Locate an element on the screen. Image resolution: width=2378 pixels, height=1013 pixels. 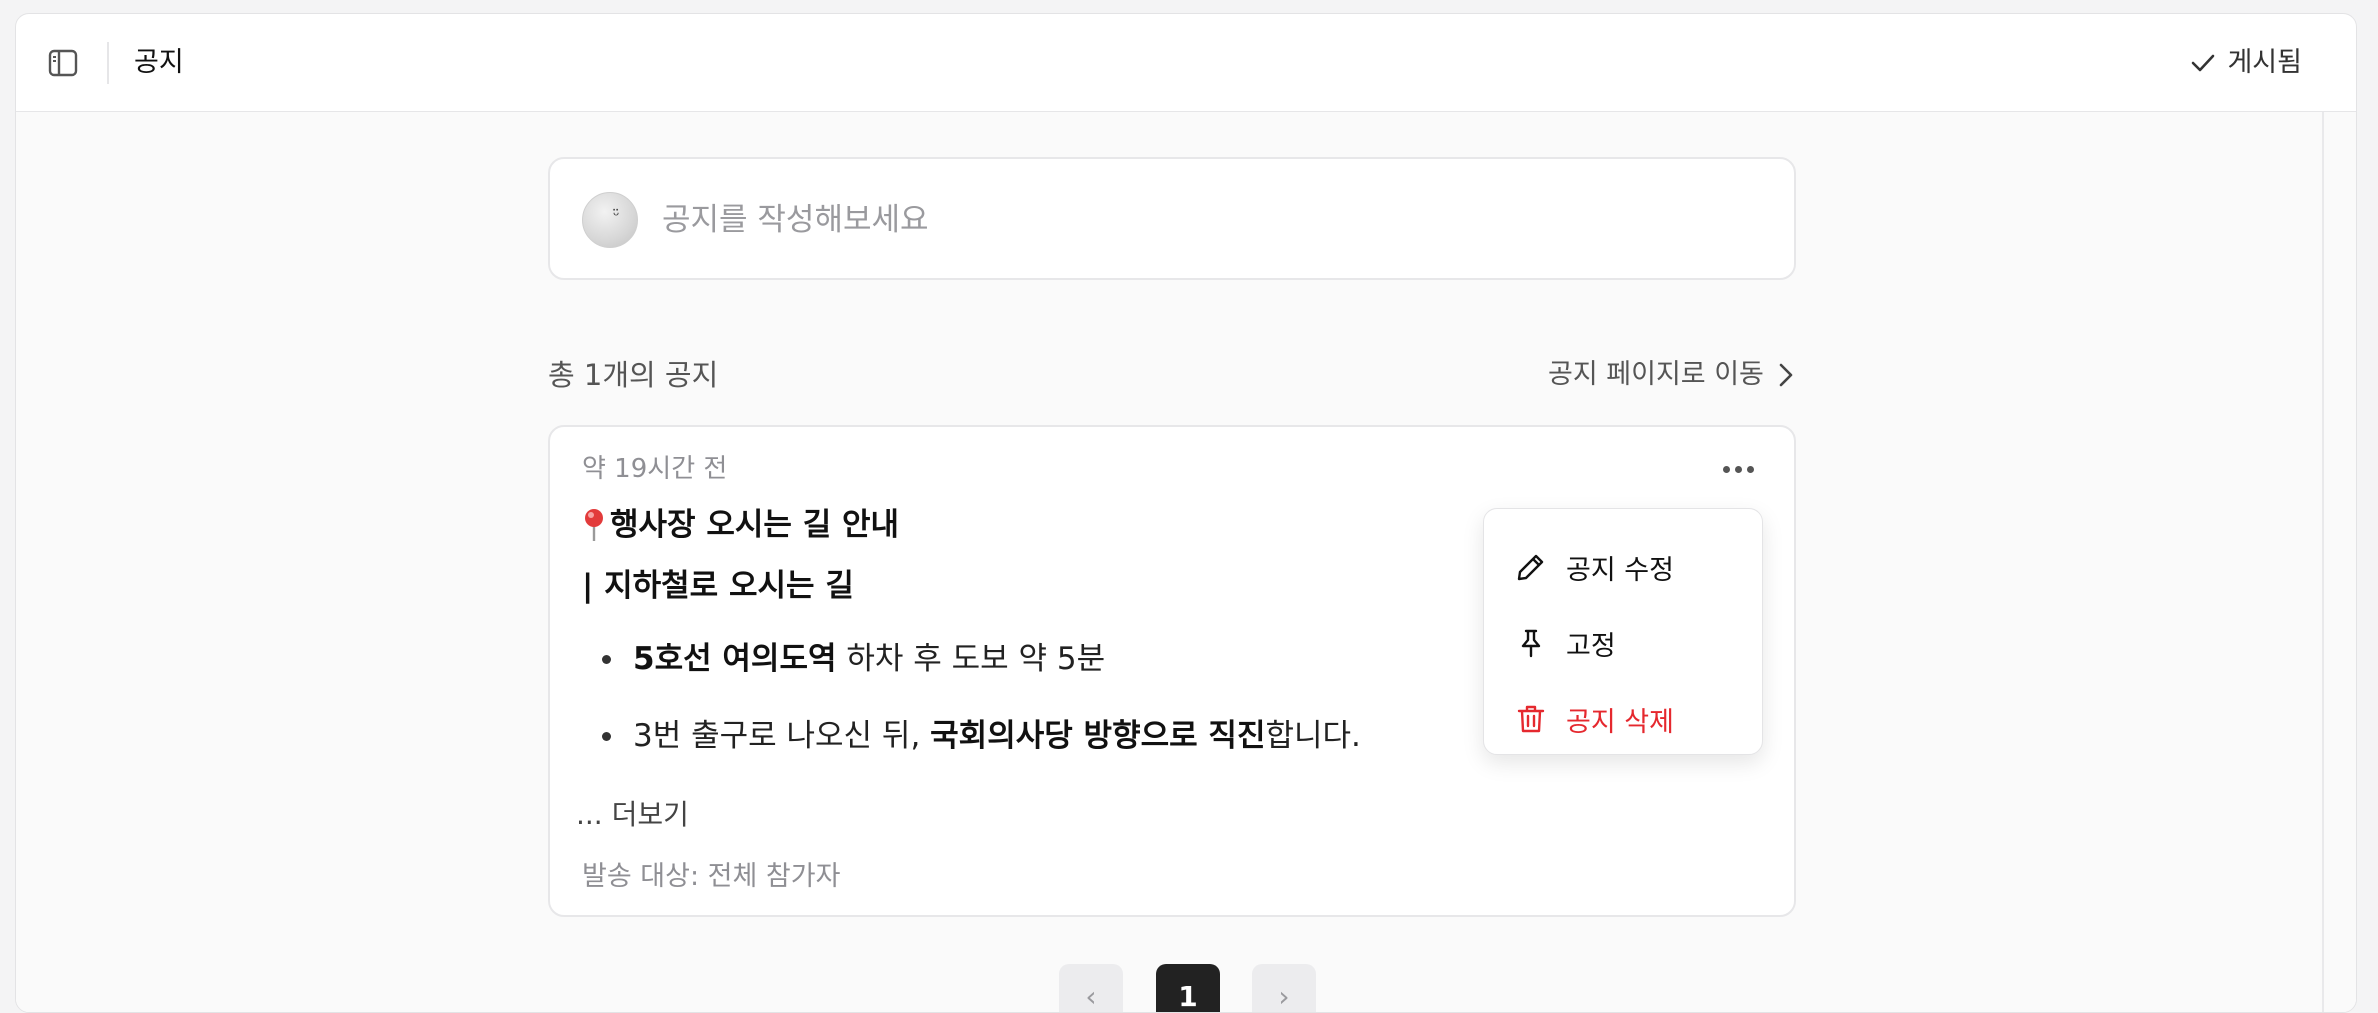
top-bar: 공지 게시됨 is located at coordinates (1186, 63).